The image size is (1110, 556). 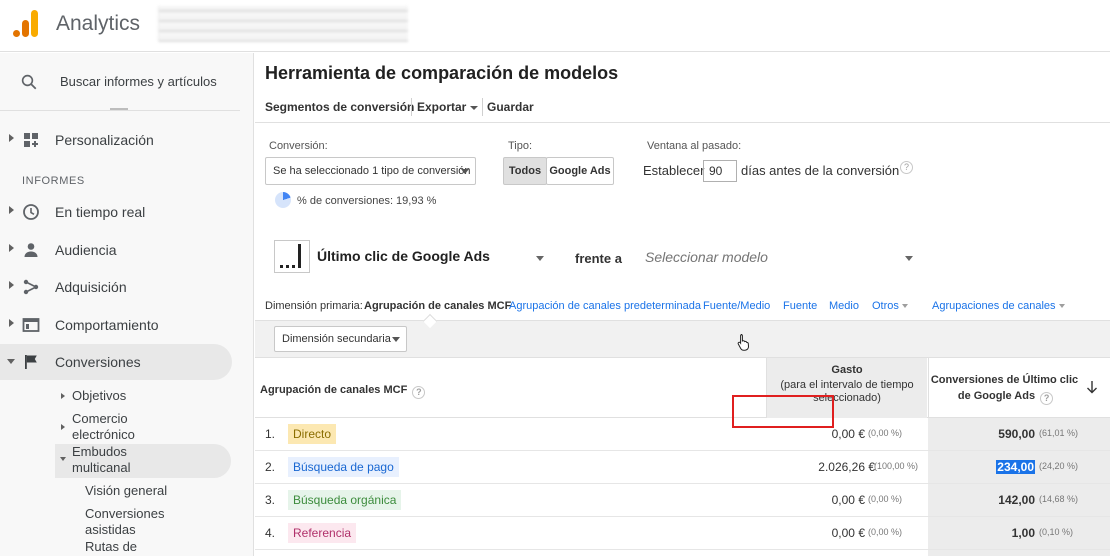 What do you see at coordinates (525, 171) in the screenshot?
I see `type-all-toggle: Todos` at bounding box center [525, 171].